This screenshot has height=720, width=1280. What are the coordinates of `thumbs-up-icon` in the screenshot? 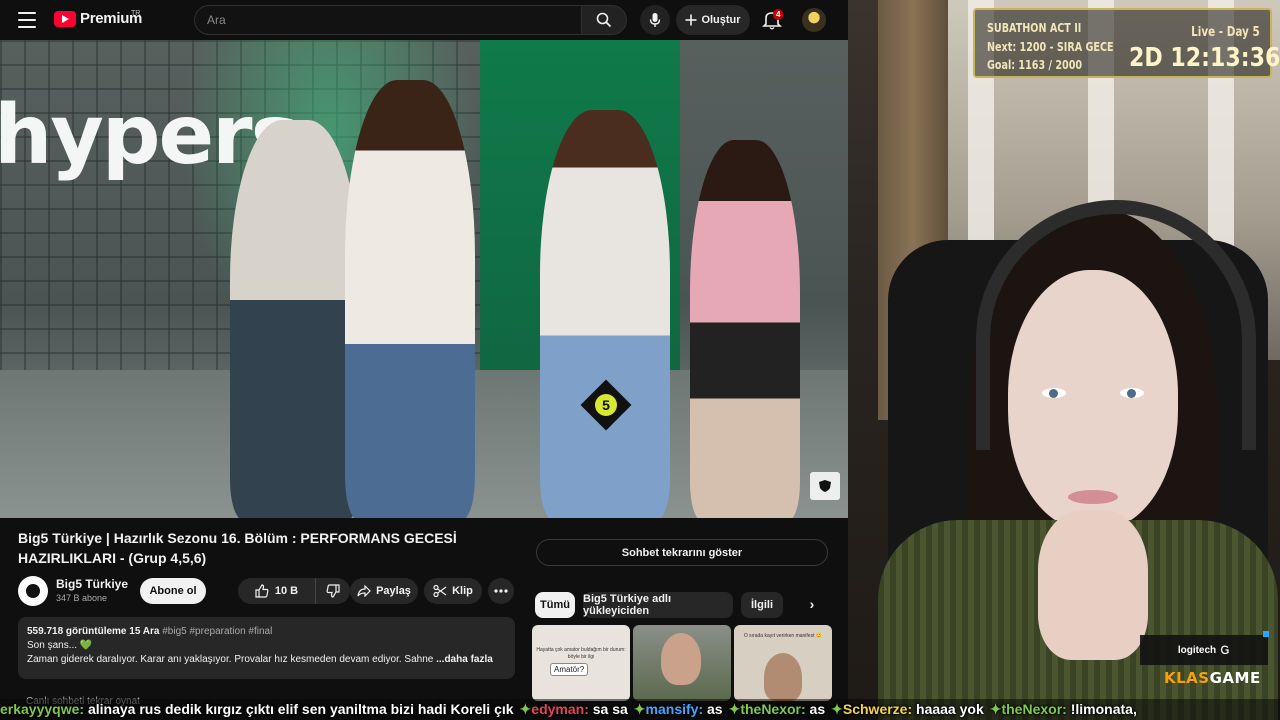 It's located at (262, 591).